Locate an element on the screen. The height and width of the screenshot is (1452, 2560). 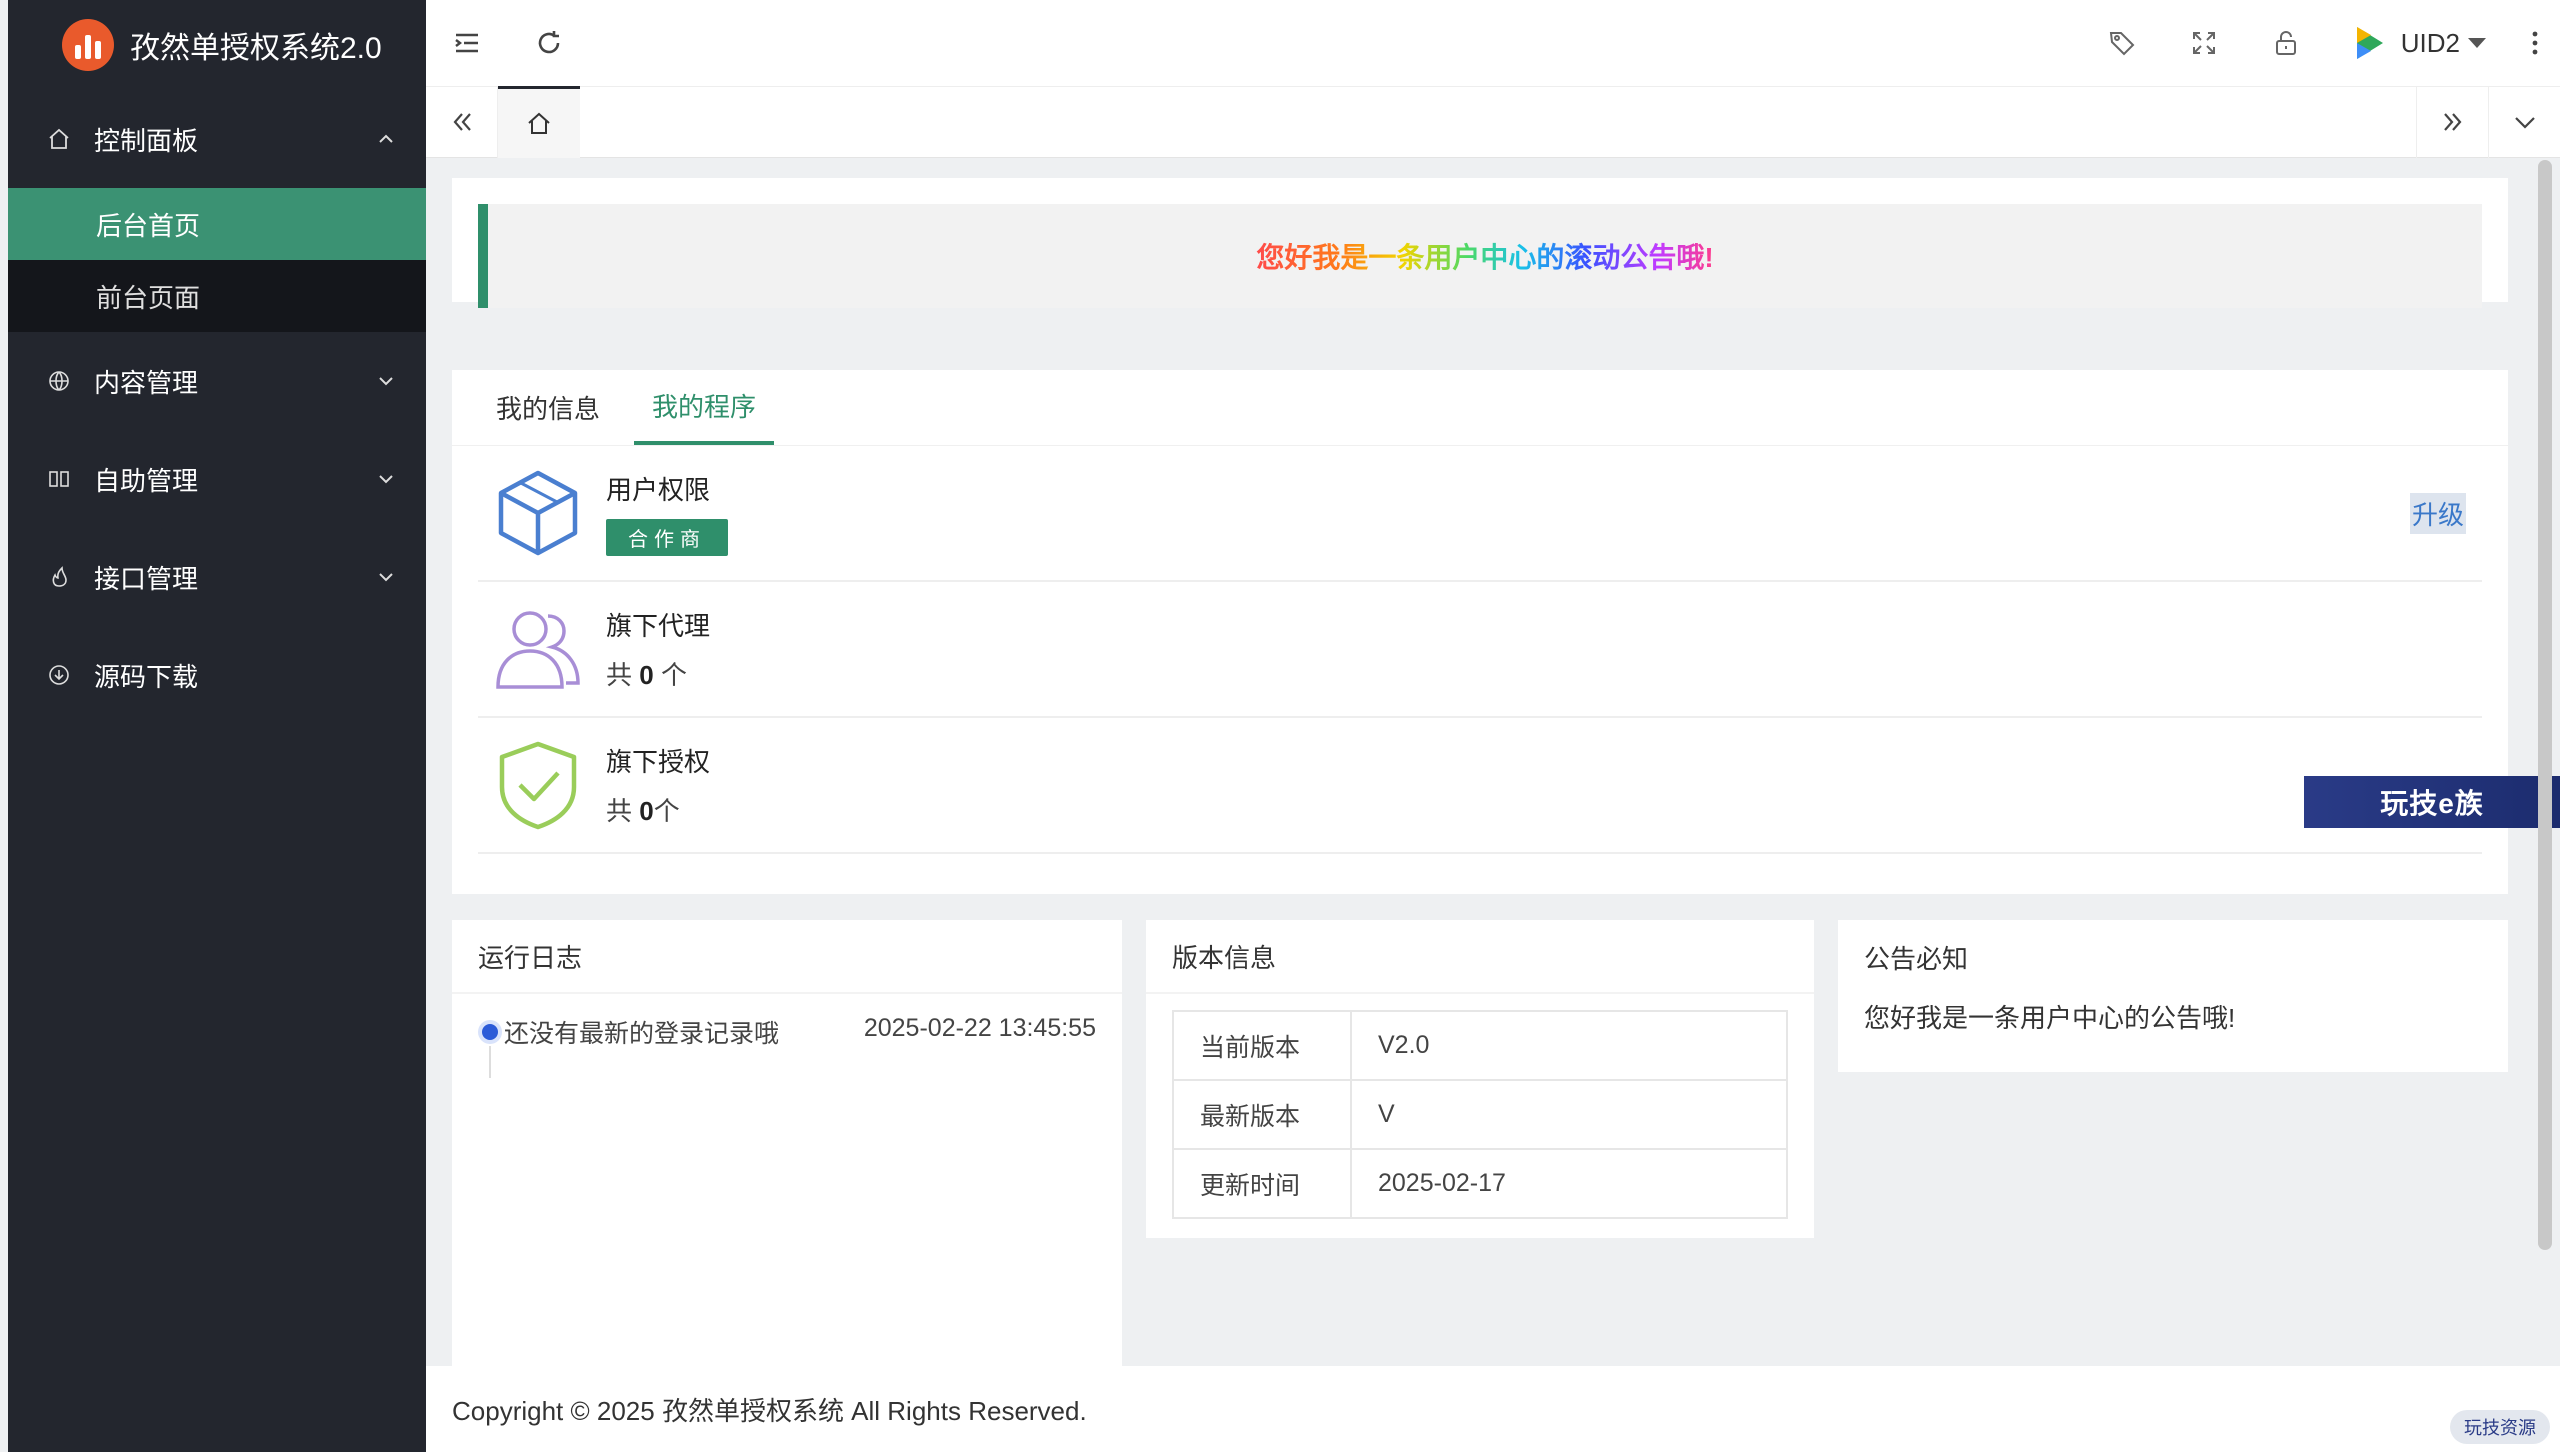
columns-icon is located at coordinates (59, 479).